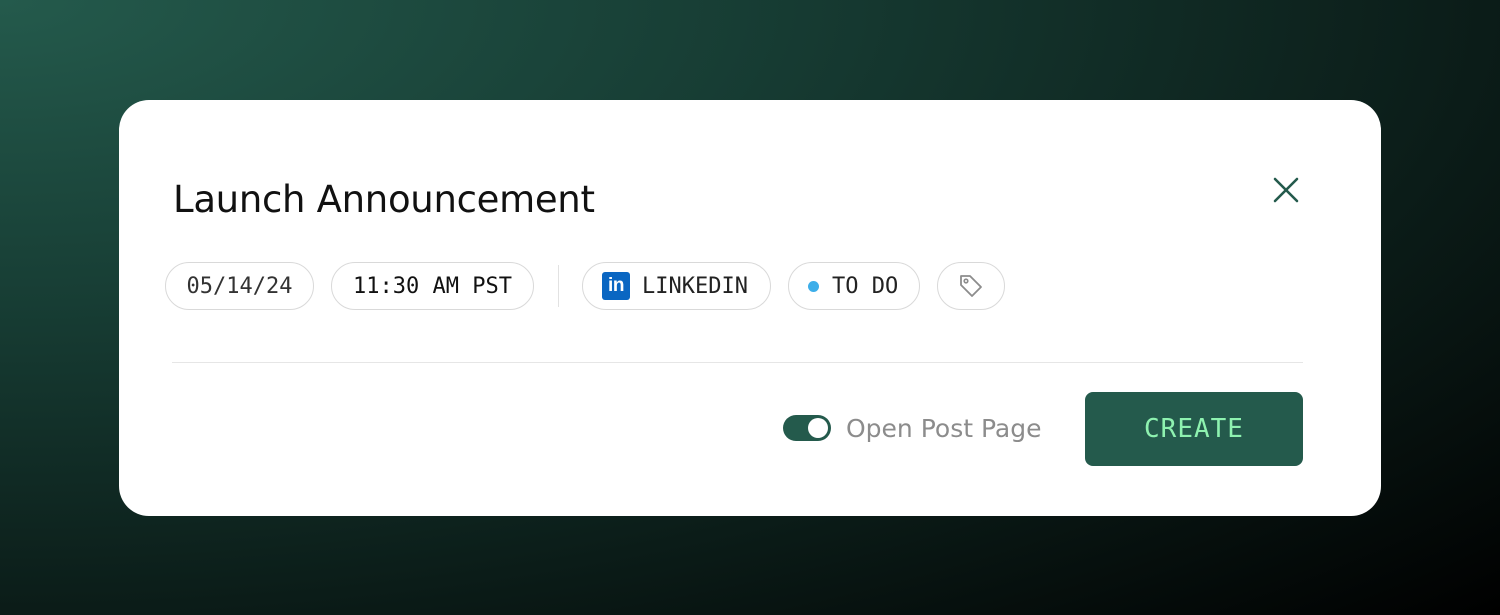 This screenshot has height=615, width=1500. What do you see at coordinates (616, 286) in the screenshot?
I see `linkedin-icon: in` at bounding box center [616, 286].